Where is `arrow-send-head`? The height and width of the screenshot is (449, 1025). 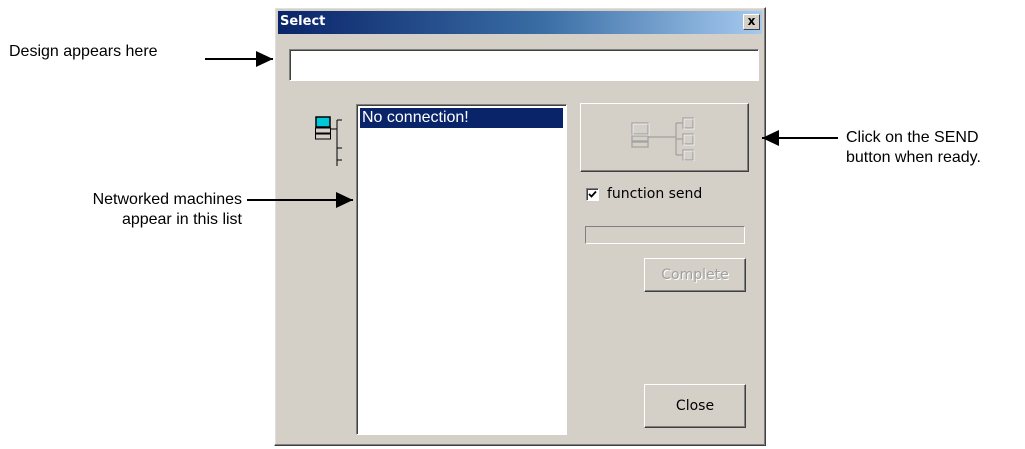 arrow-send-head is located at coordinates (770, 138).